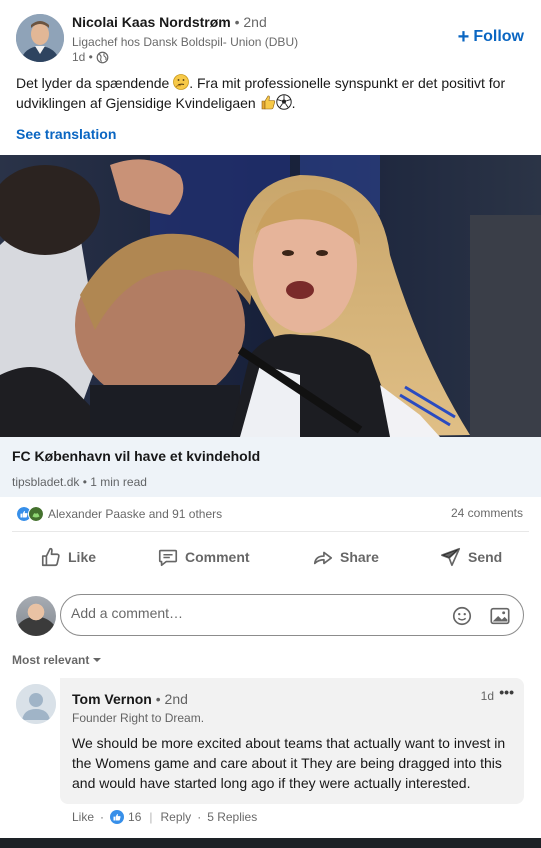  I want to click on send-label: Send, so click(485, 557).